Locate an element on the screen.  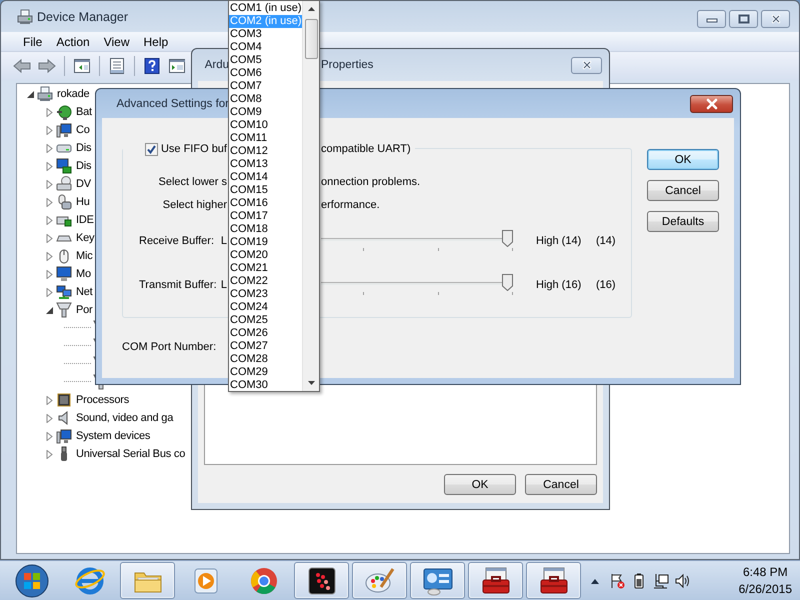
checkbox-label: compatible UART) is located at coordinates (366, 149).